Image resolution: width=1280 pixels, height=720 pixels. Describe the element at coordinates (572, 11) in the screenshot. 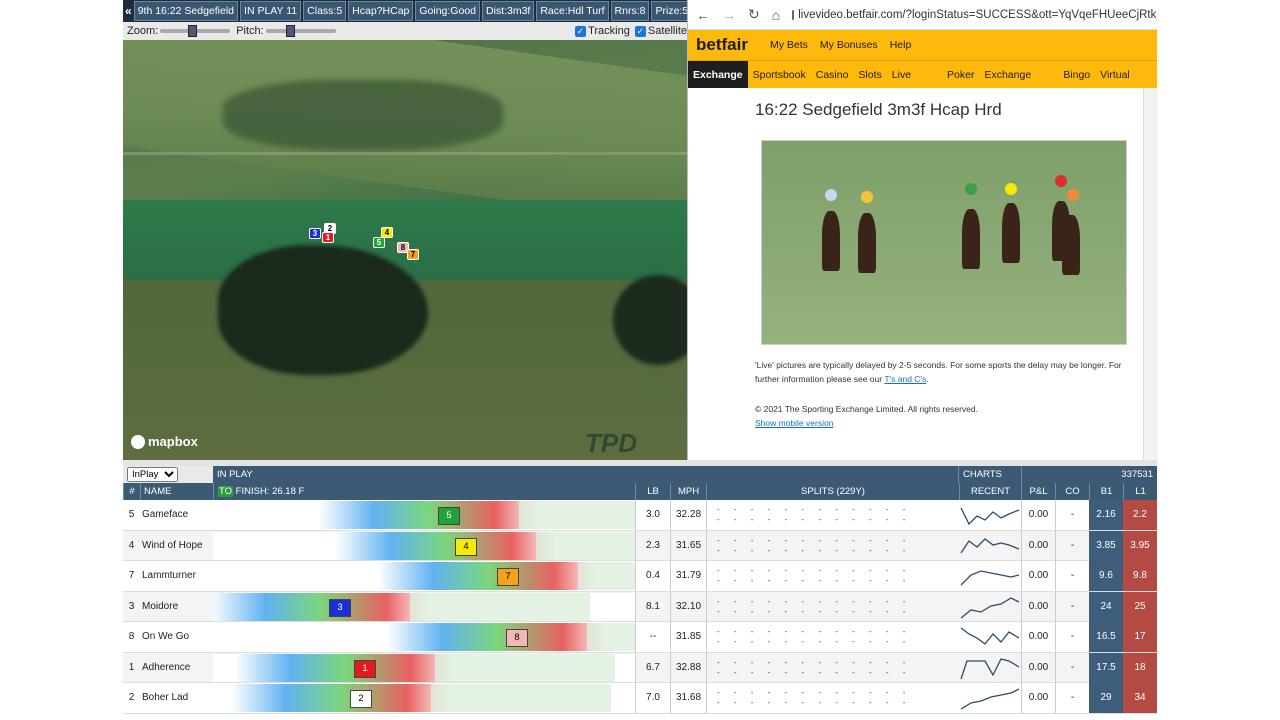

I see `race-chip-type: Race:Hdl Turf` at that location.